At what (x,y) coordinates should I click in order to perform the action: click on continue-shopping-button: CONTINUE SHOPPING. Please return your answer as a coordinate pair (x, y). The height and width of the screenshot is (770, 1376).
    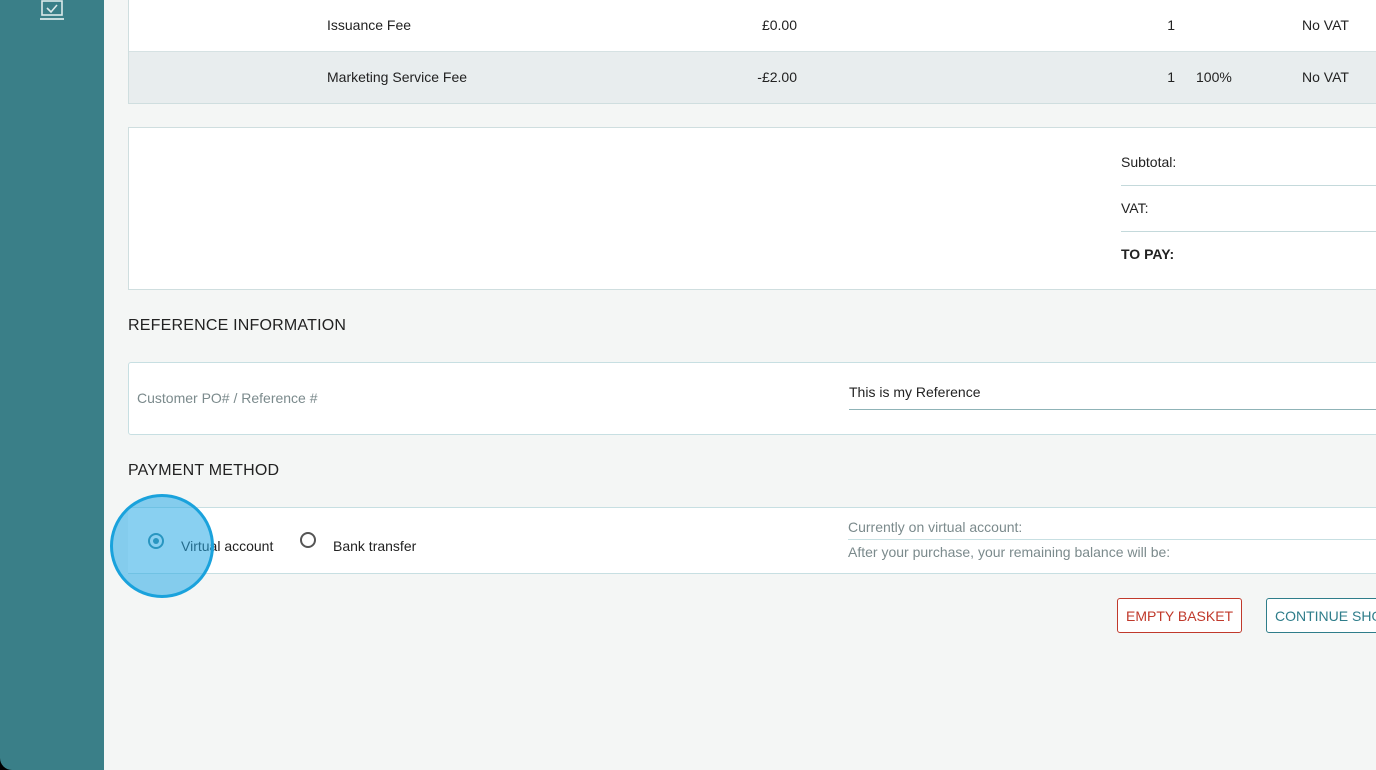
    Looking at the image, I should click on (1321, 615).